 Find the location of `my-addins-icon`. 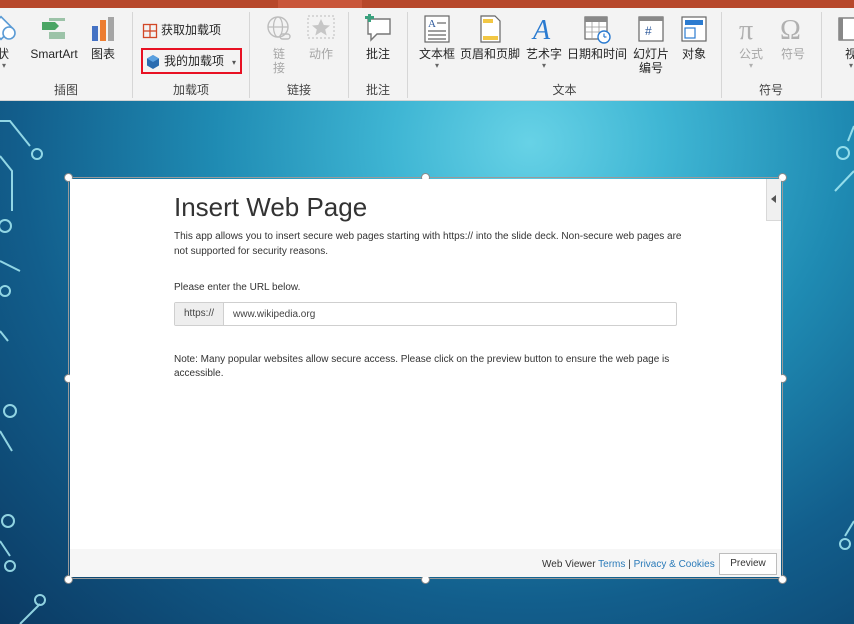

my-addins-icon is located at coordinates (153, 61).